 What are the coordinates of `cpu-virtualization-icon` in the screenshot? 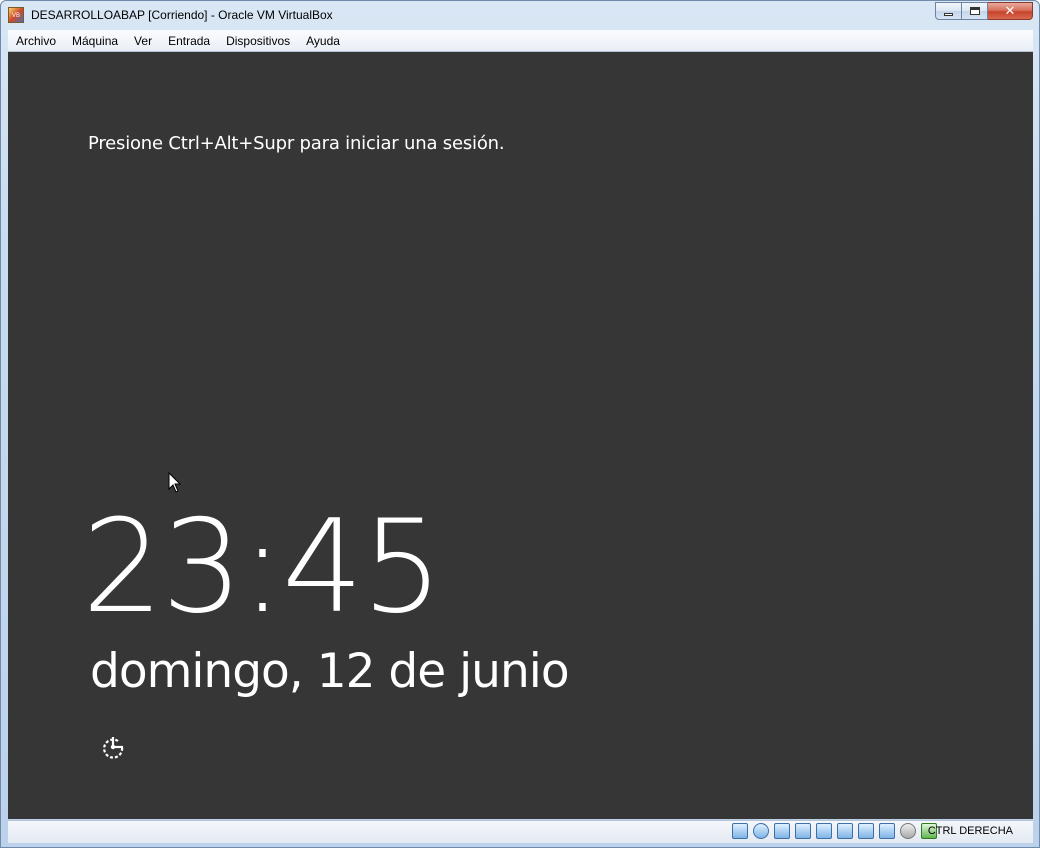 It's located at (887, 831).